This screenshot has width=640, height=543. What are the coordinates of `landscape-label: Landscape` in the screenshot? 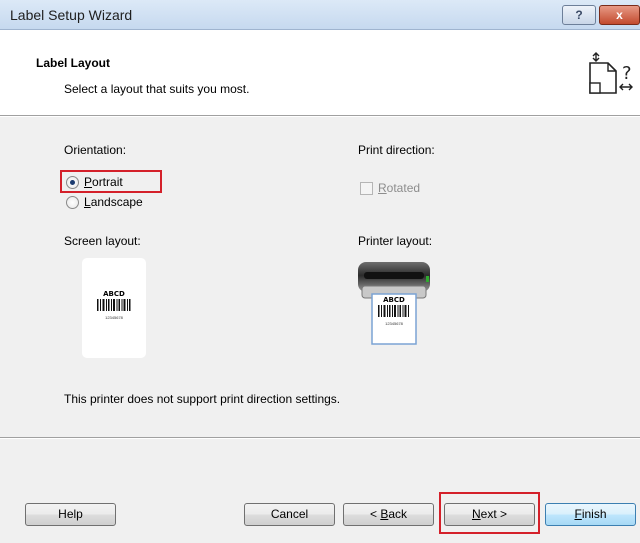 It's located at (113, 202).